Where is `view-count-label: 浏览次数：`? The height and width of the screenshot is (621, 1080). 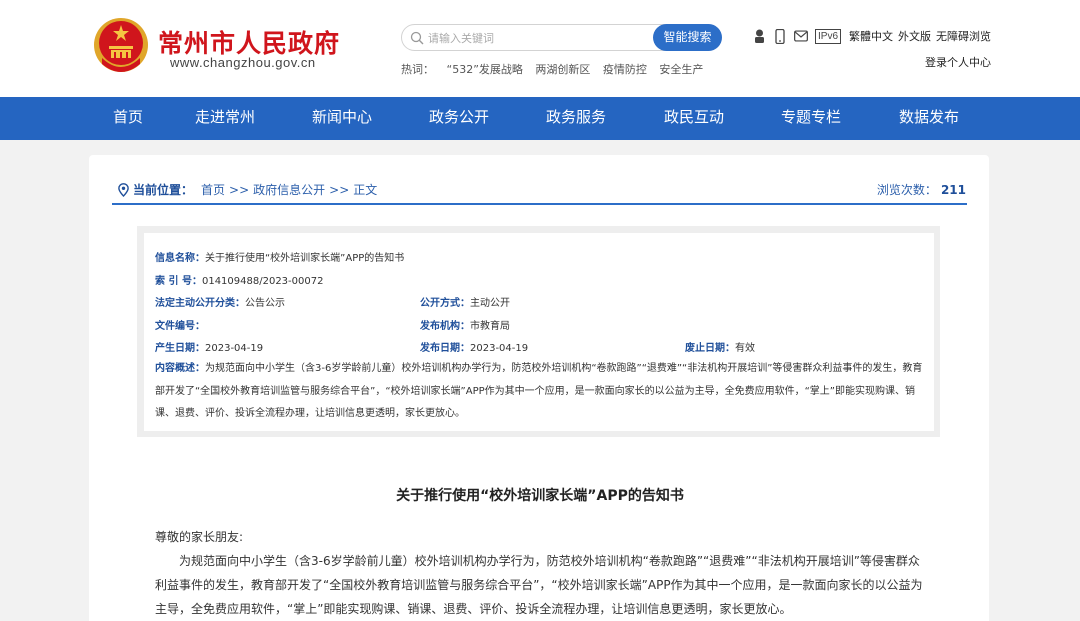
view-count-label: 浏览次数： is located at coordinates (906, 190).